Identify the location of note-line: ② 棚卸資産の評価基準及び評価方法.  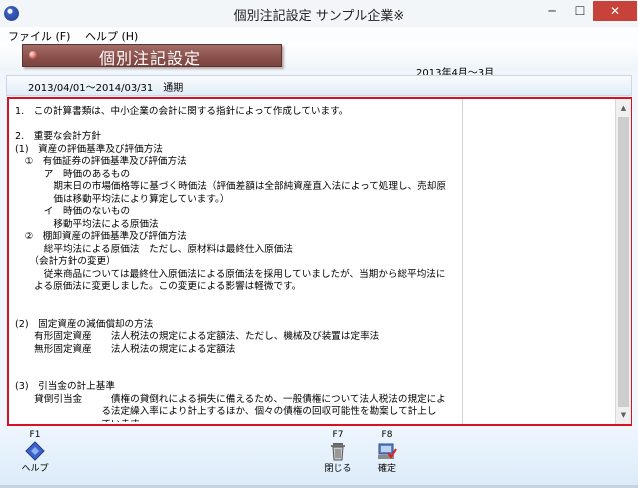
(101, 236).